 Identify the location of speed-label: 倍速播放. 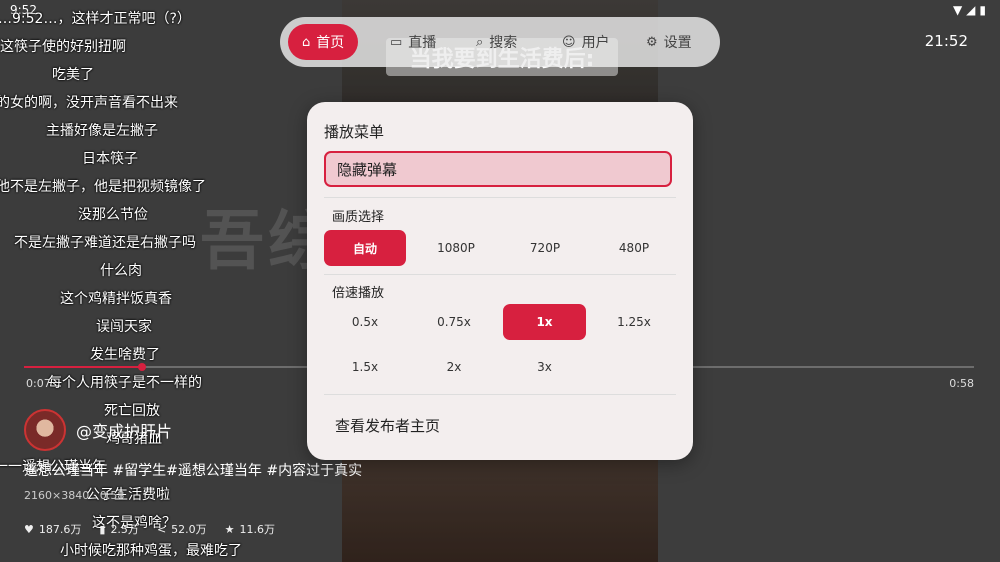
(358, 293).